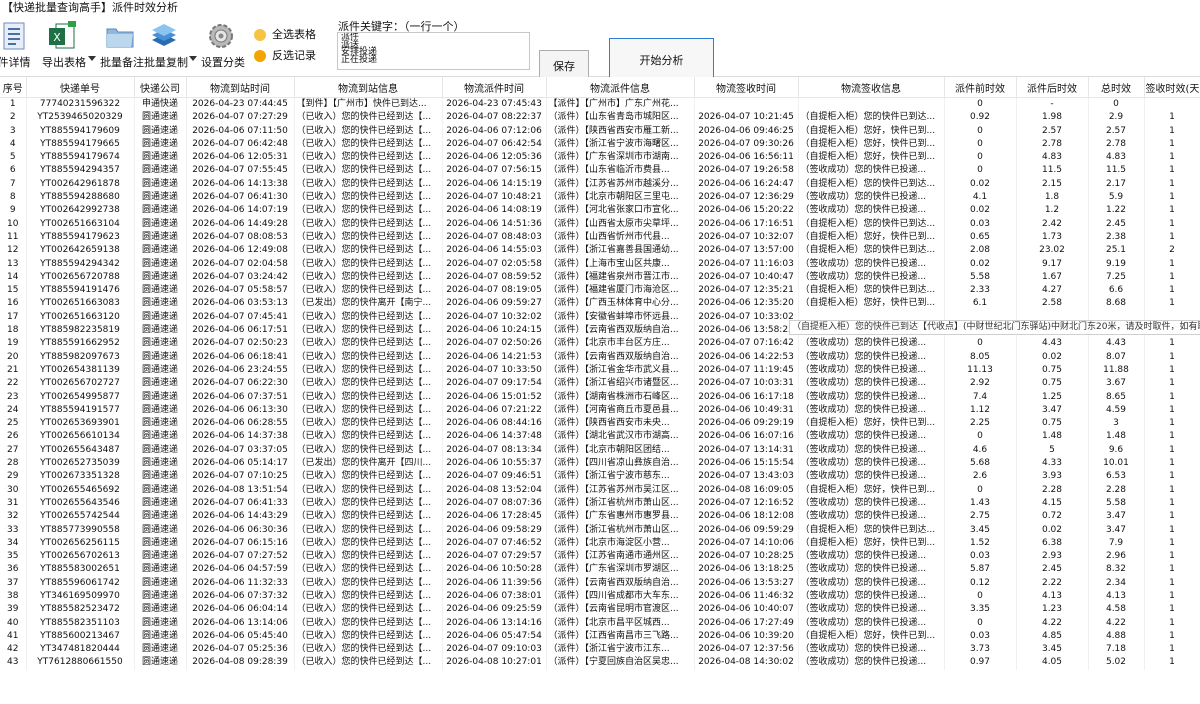  I want to click on table-cell: 圆通速递, so click(160, 450).